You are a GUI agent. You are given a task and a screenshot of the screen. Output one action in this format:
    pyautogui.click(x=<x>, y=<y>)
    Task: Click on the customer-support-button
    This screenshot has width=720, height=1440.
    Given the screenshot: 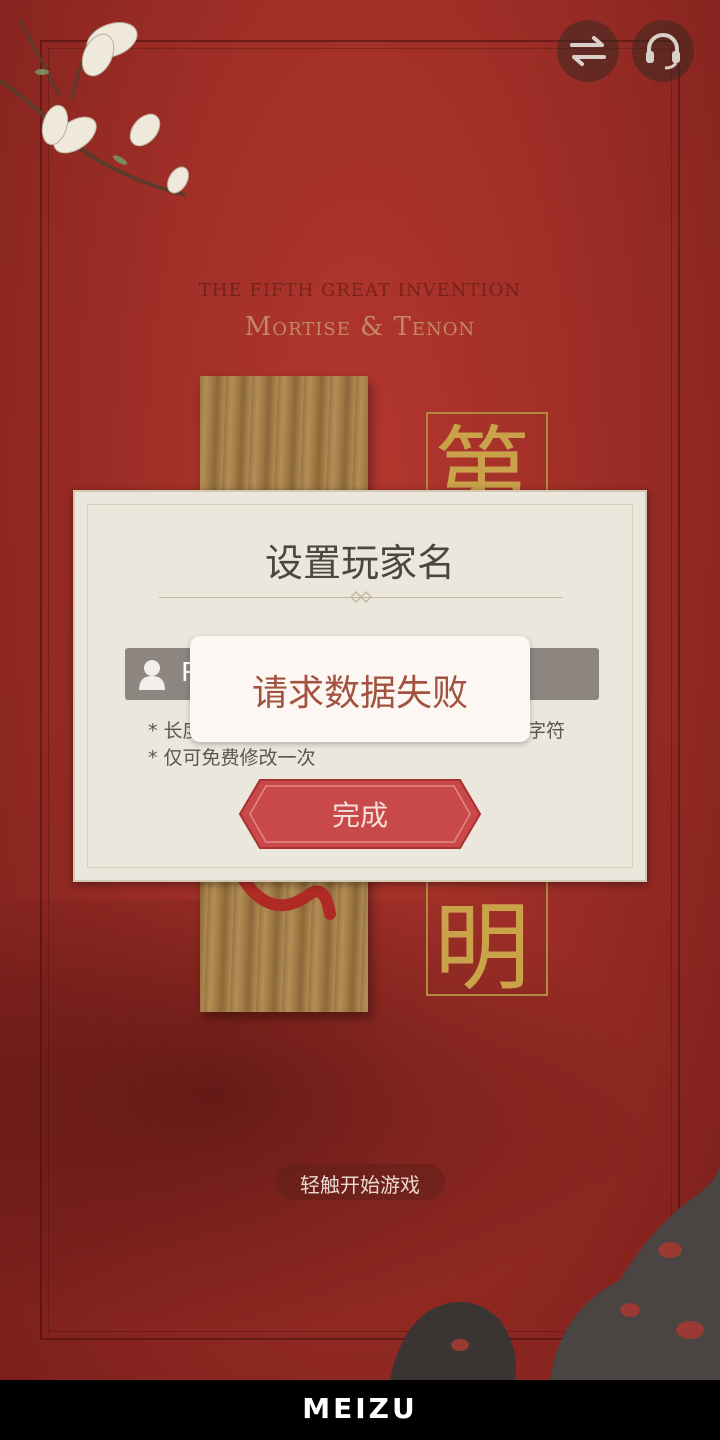 What is the action you would take?
    pyautogui.click(x=663, y=51)
    